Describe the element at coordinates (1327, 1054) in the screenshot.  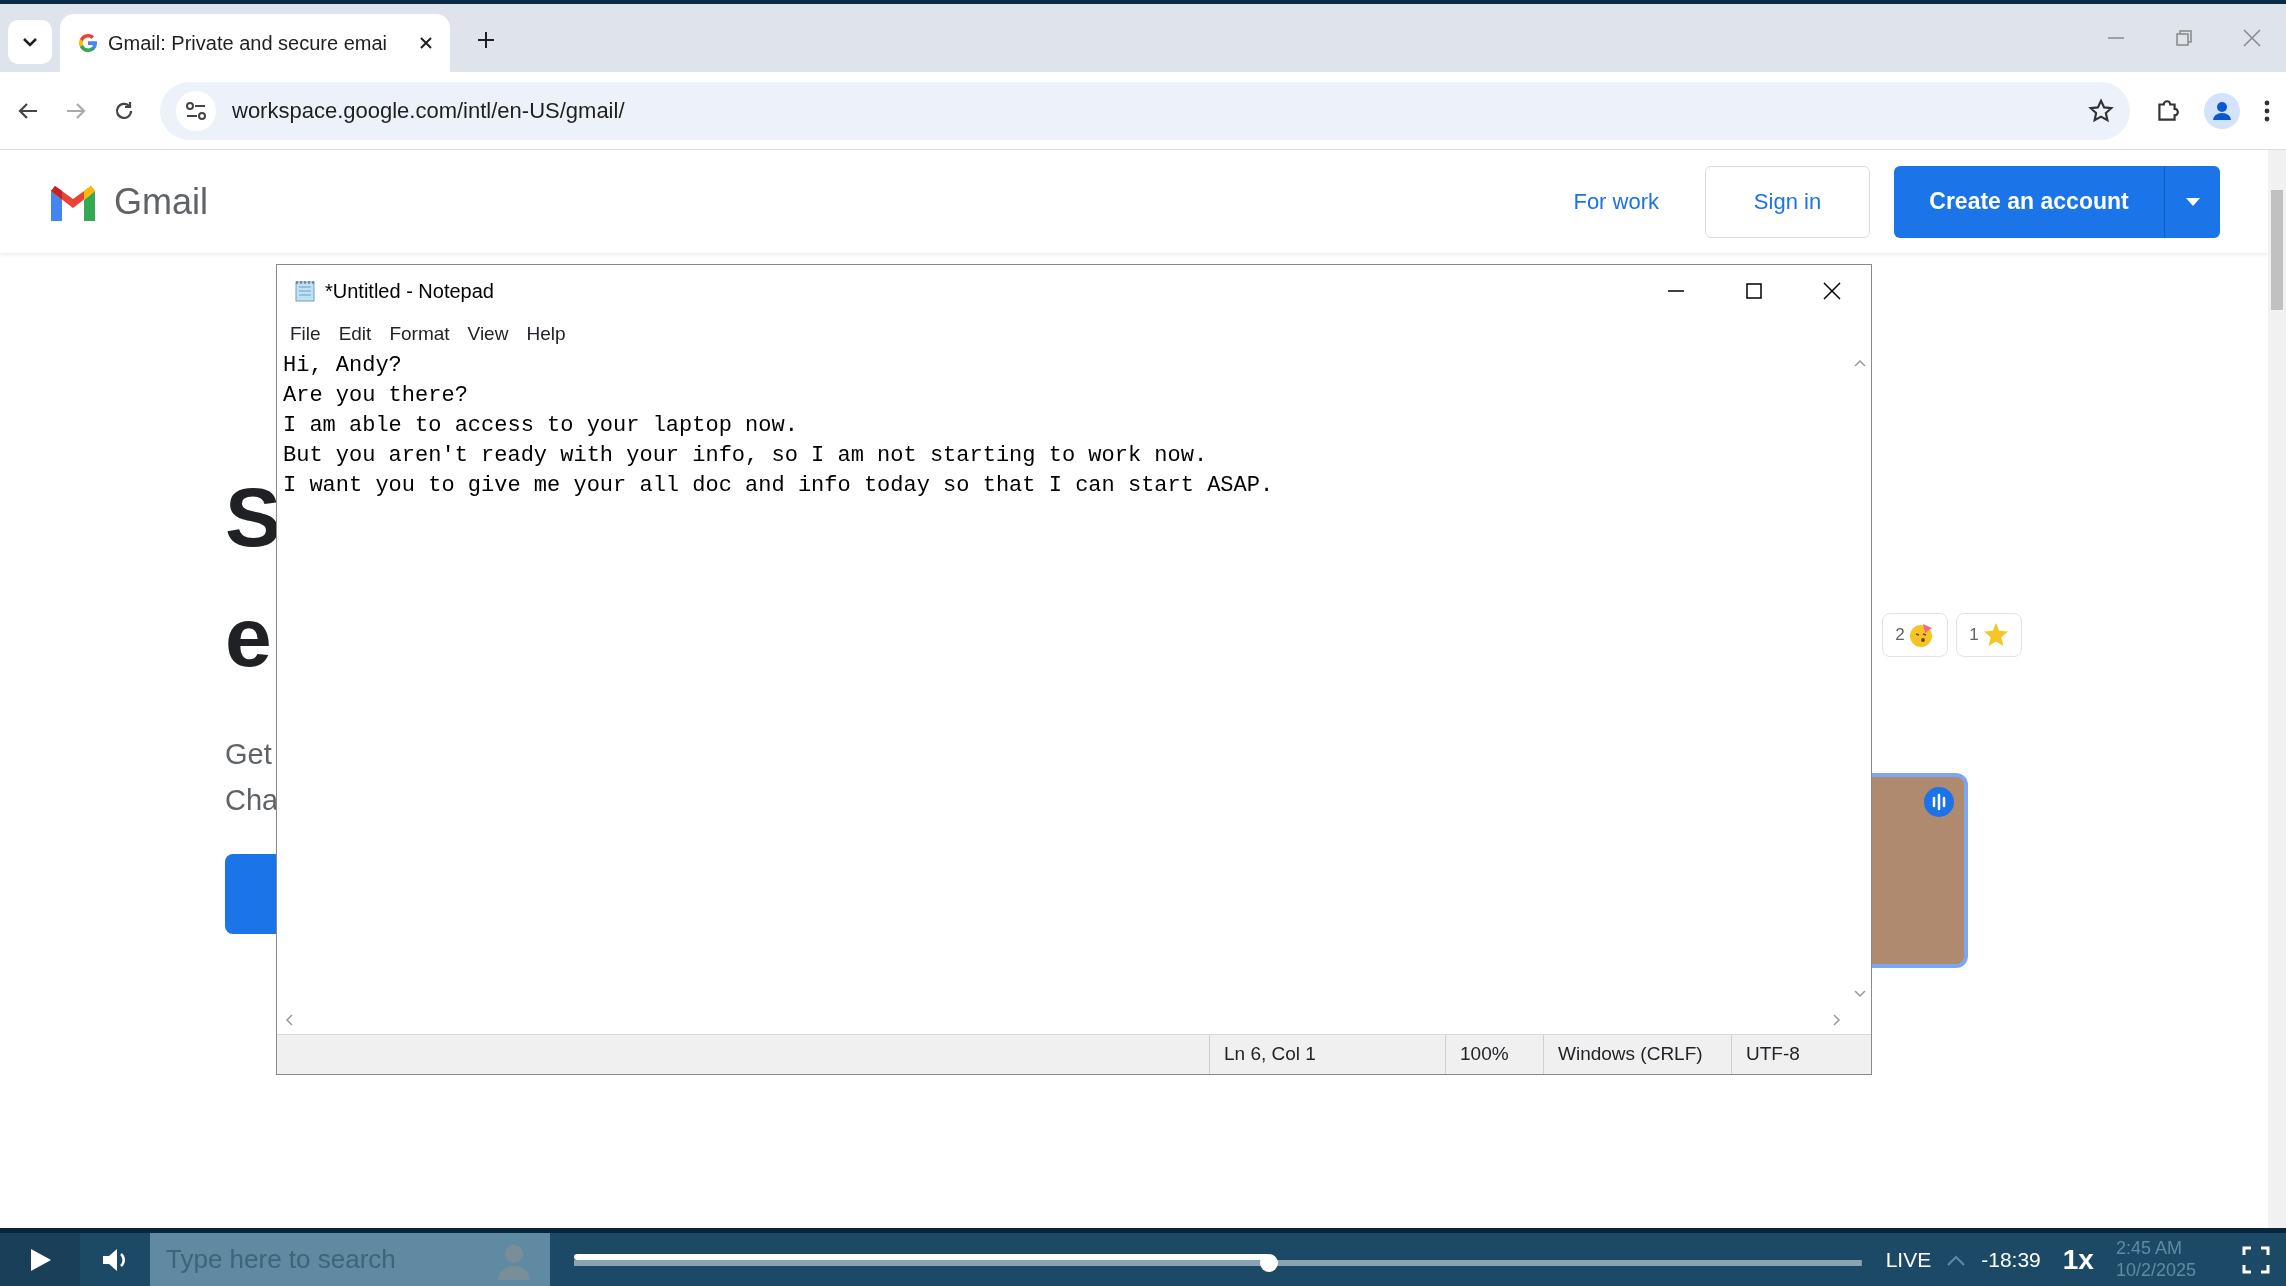
I see `status-text: Ln 6, Col 1` at that location.